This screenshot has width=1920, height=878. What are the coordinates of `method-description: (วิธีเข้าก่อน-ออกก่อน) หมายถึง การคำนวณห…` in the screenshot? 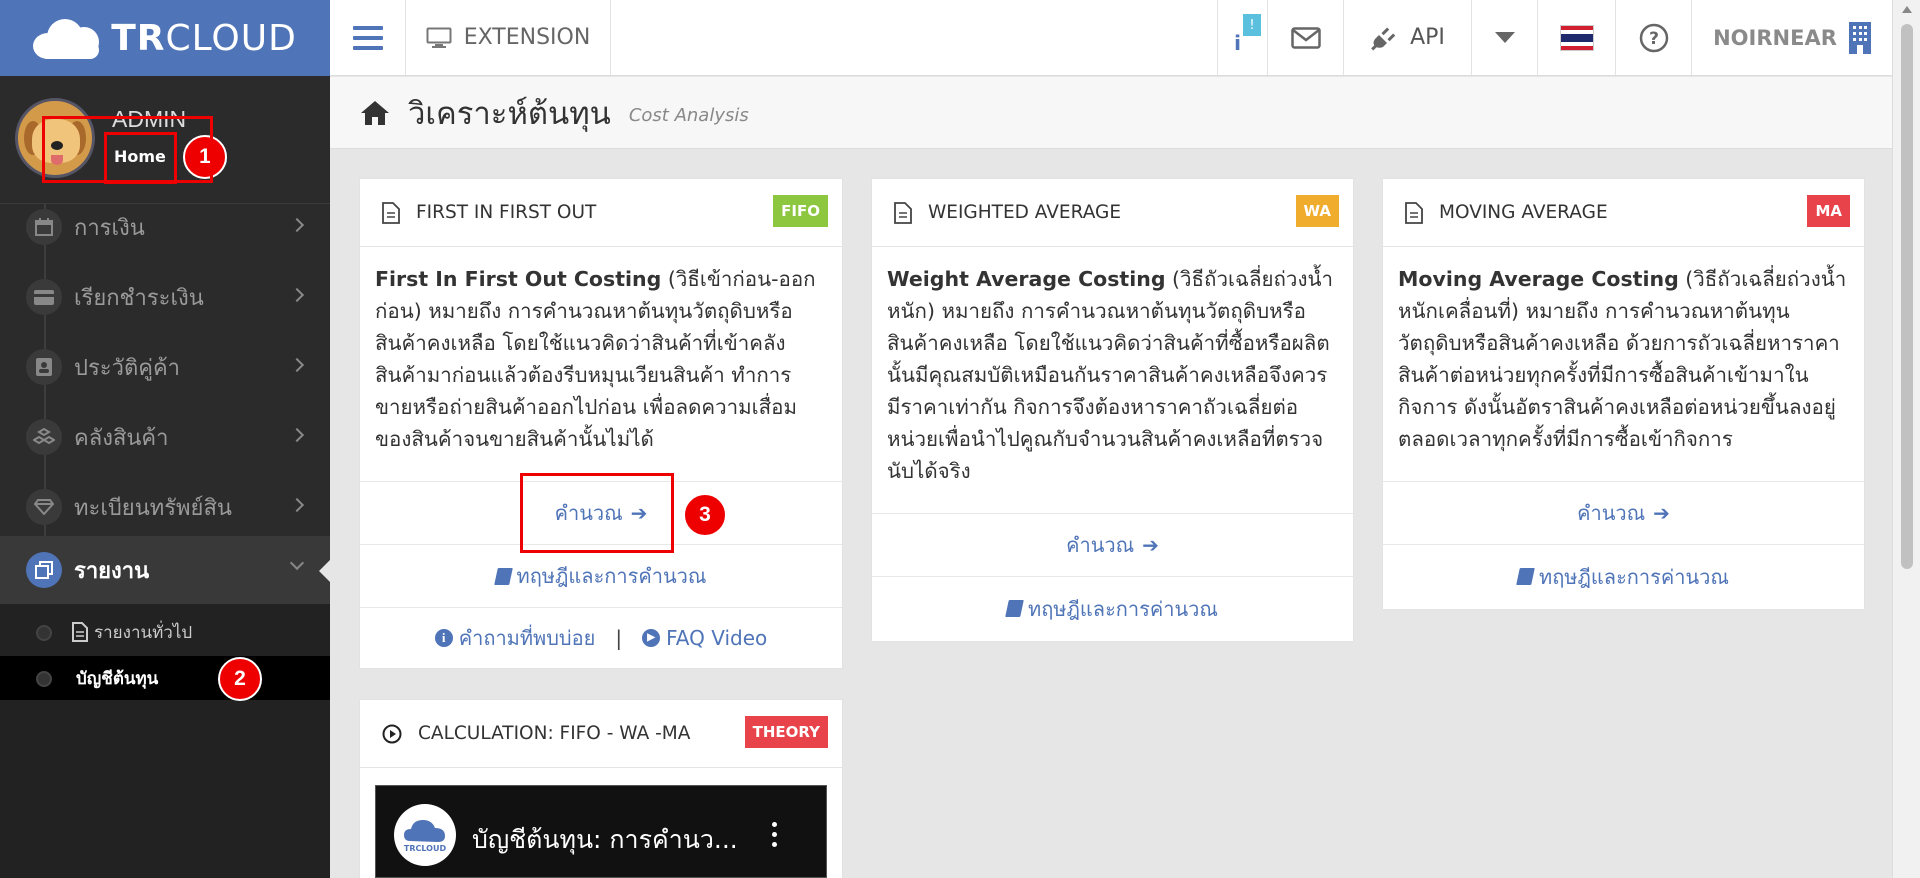 It's located at (595, 359).